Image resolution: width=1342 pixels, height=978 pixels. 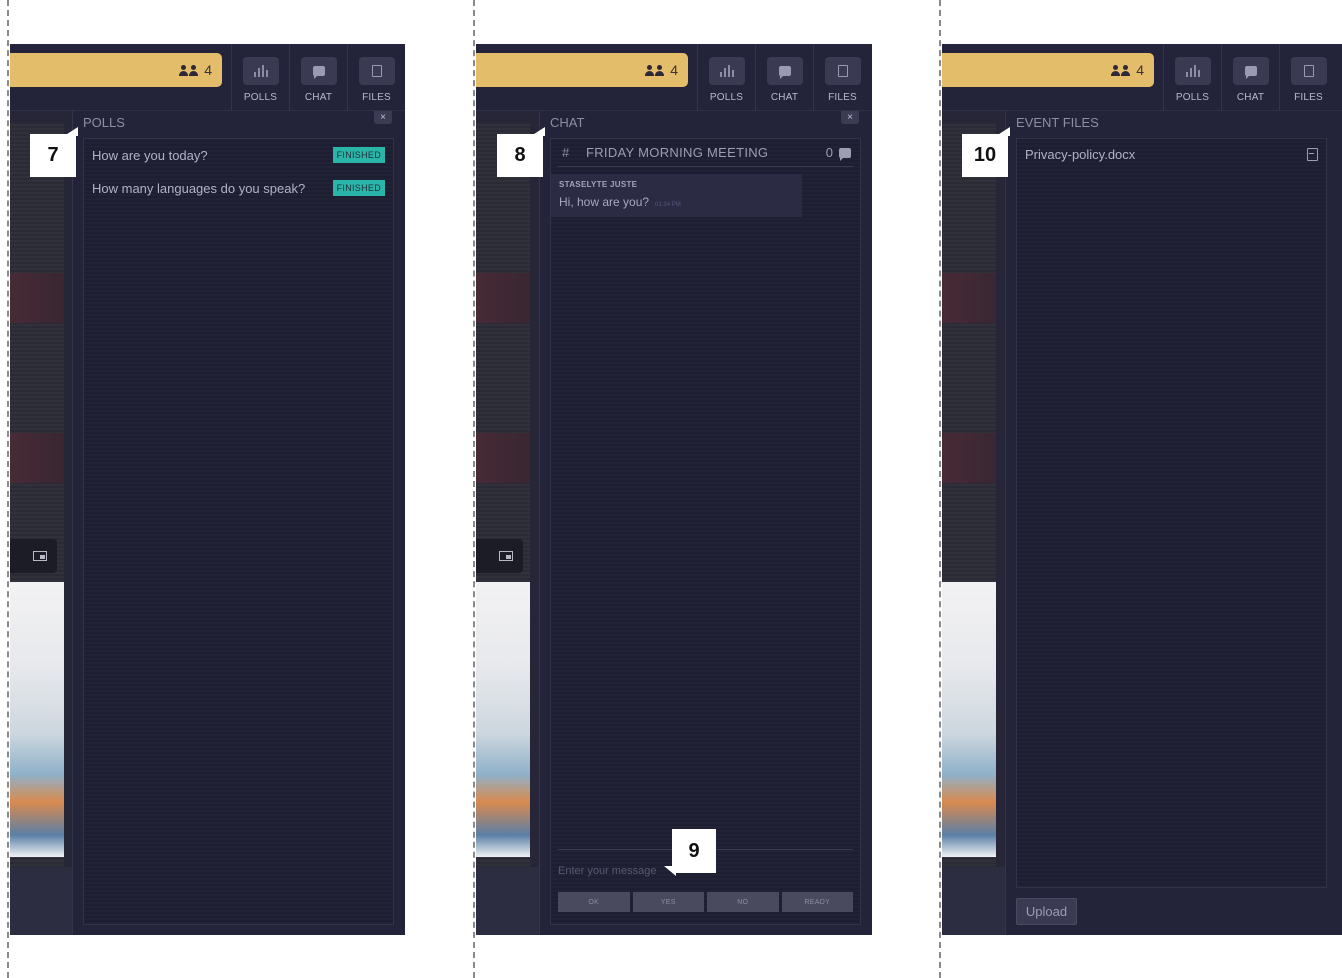 I want to click on chat-bubble-icon, so click(x=845, y=154).